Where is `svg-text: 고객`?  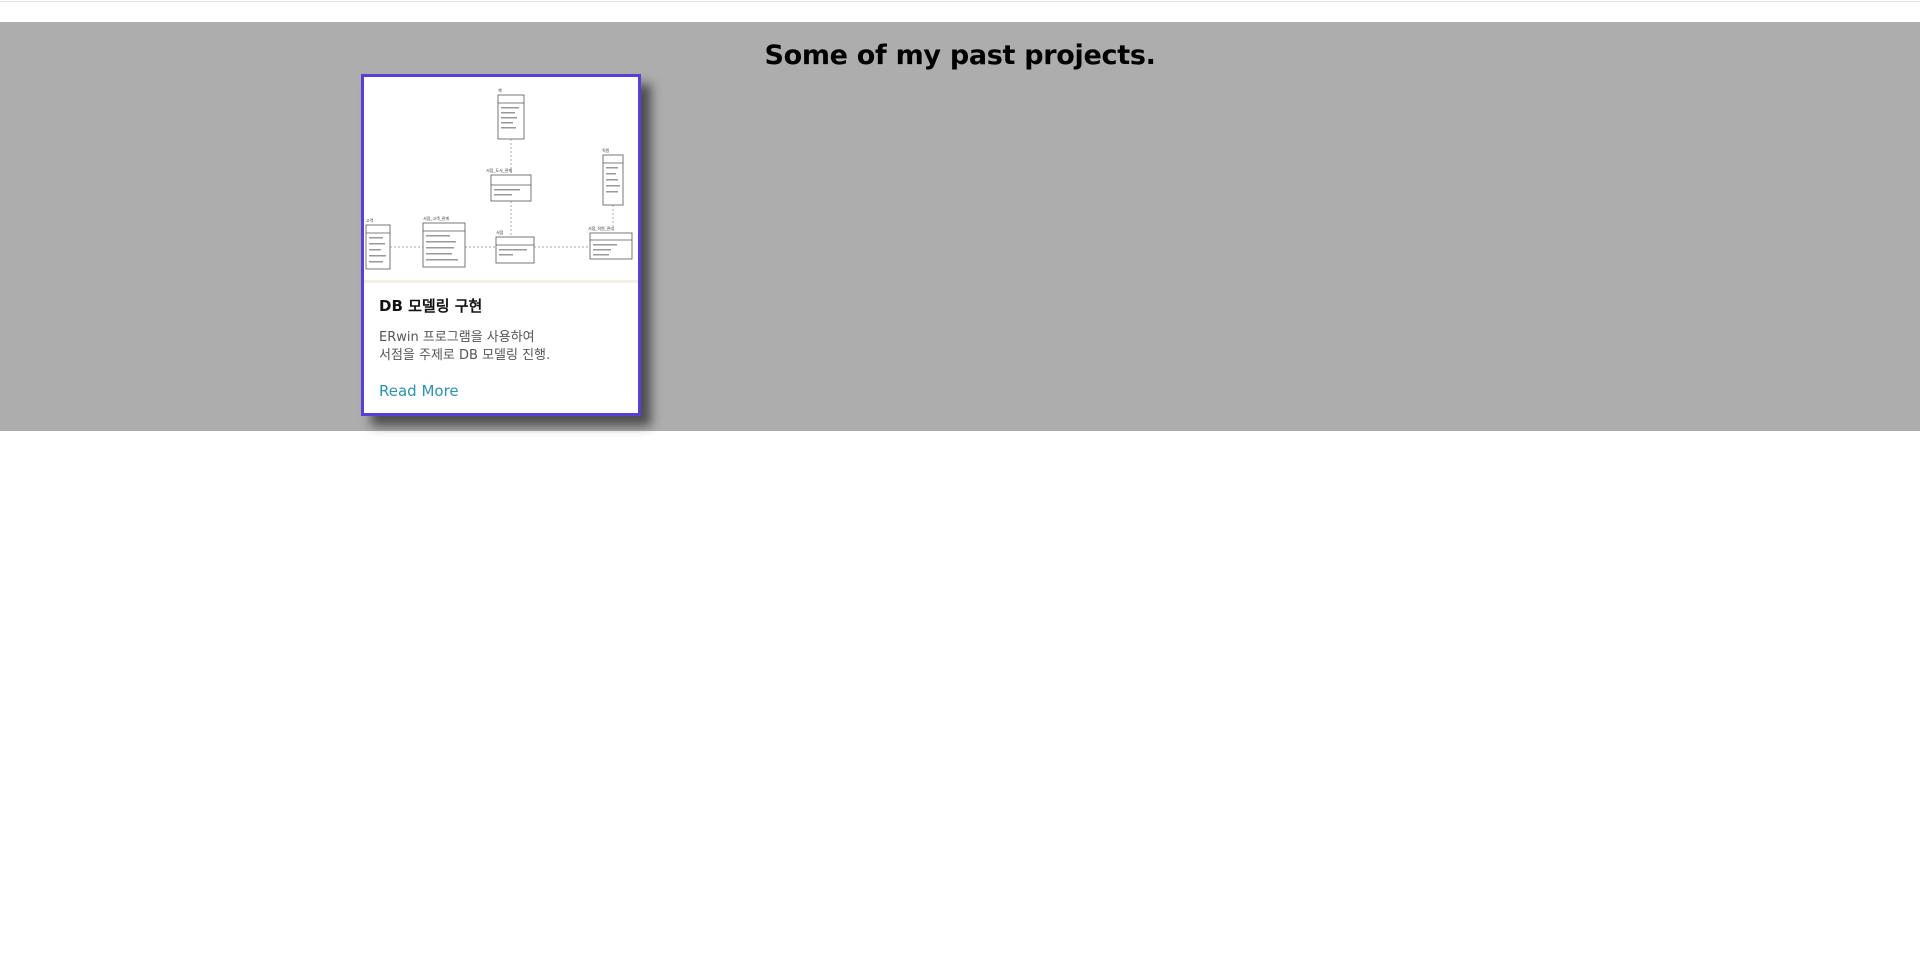 svg-text: 고객 is located at coordinates (370, 220).